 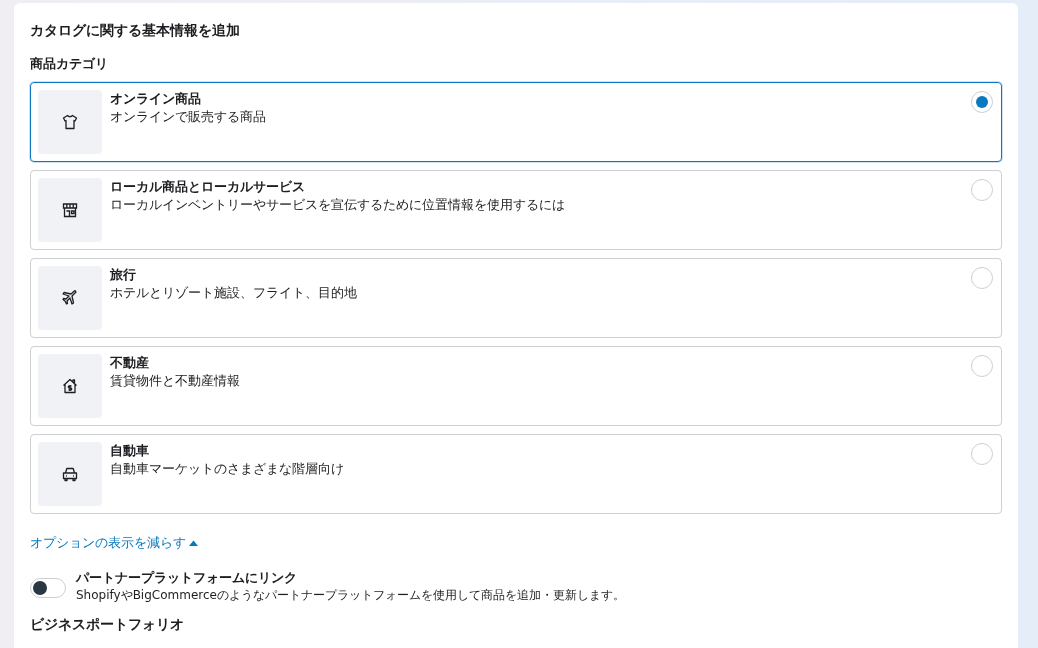 What do you see at coordinates (70, 386) in the screenshot?
I see `house-dollar-icon` at bounding box center [70, 386].